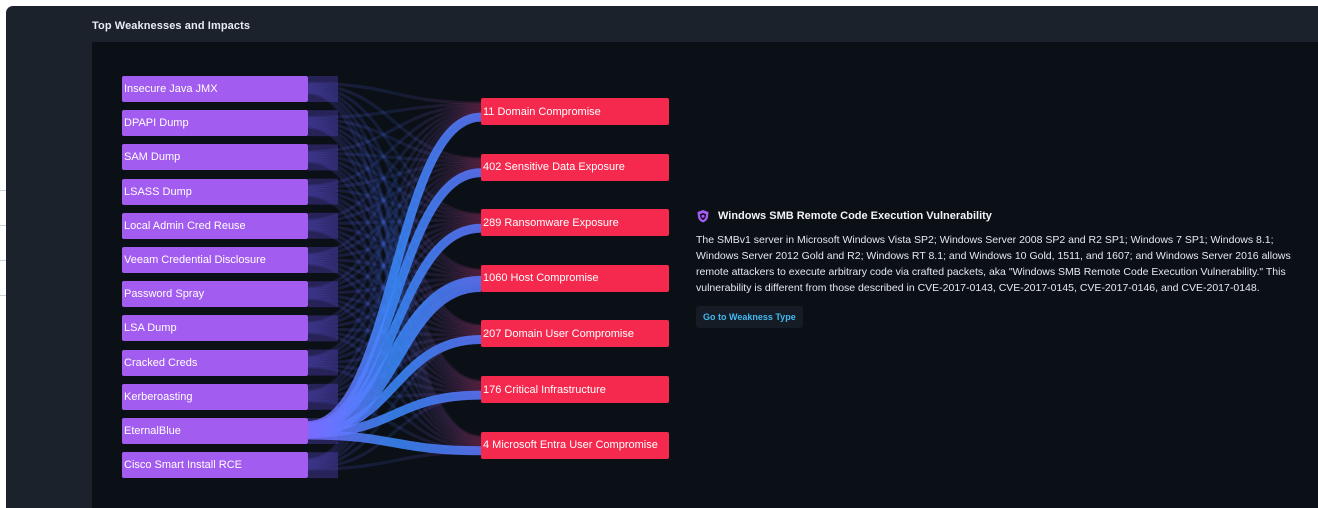 The height and width of the screenshot is (508, 1318). What do you see at coordinates (215, 431) in the screenshot?
I see `weakness-node: EternalBlue` at bounding box center [215, 431].